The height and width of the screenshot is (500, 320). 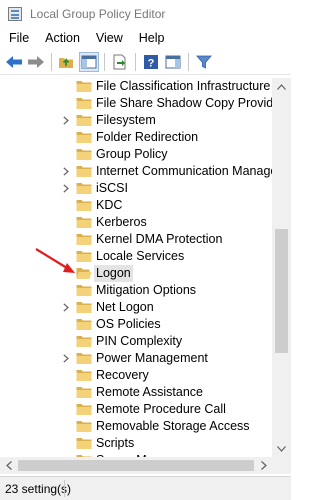 I want to click on tree-node: OS Policies, so click(x=136, y=324).